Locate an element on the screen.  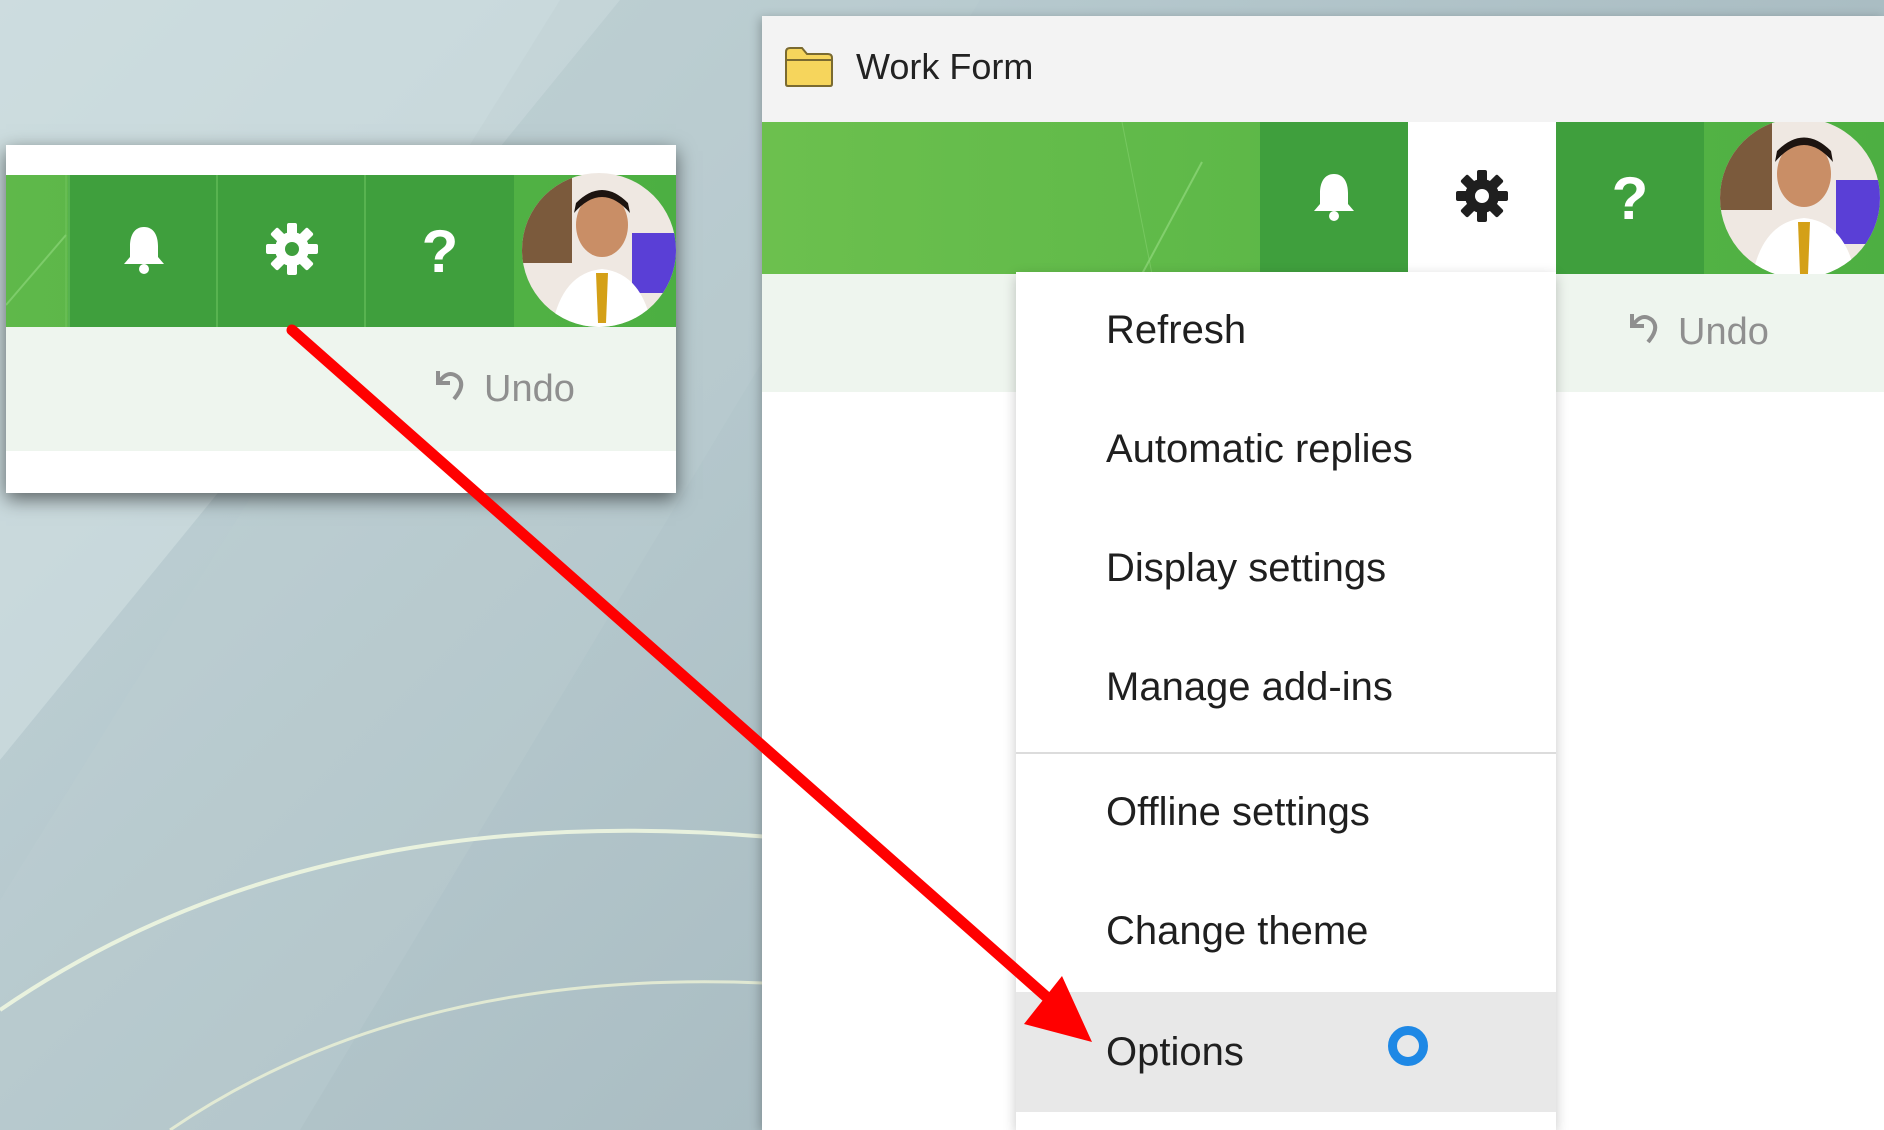
avatar is located at coordinates (1800, 198).